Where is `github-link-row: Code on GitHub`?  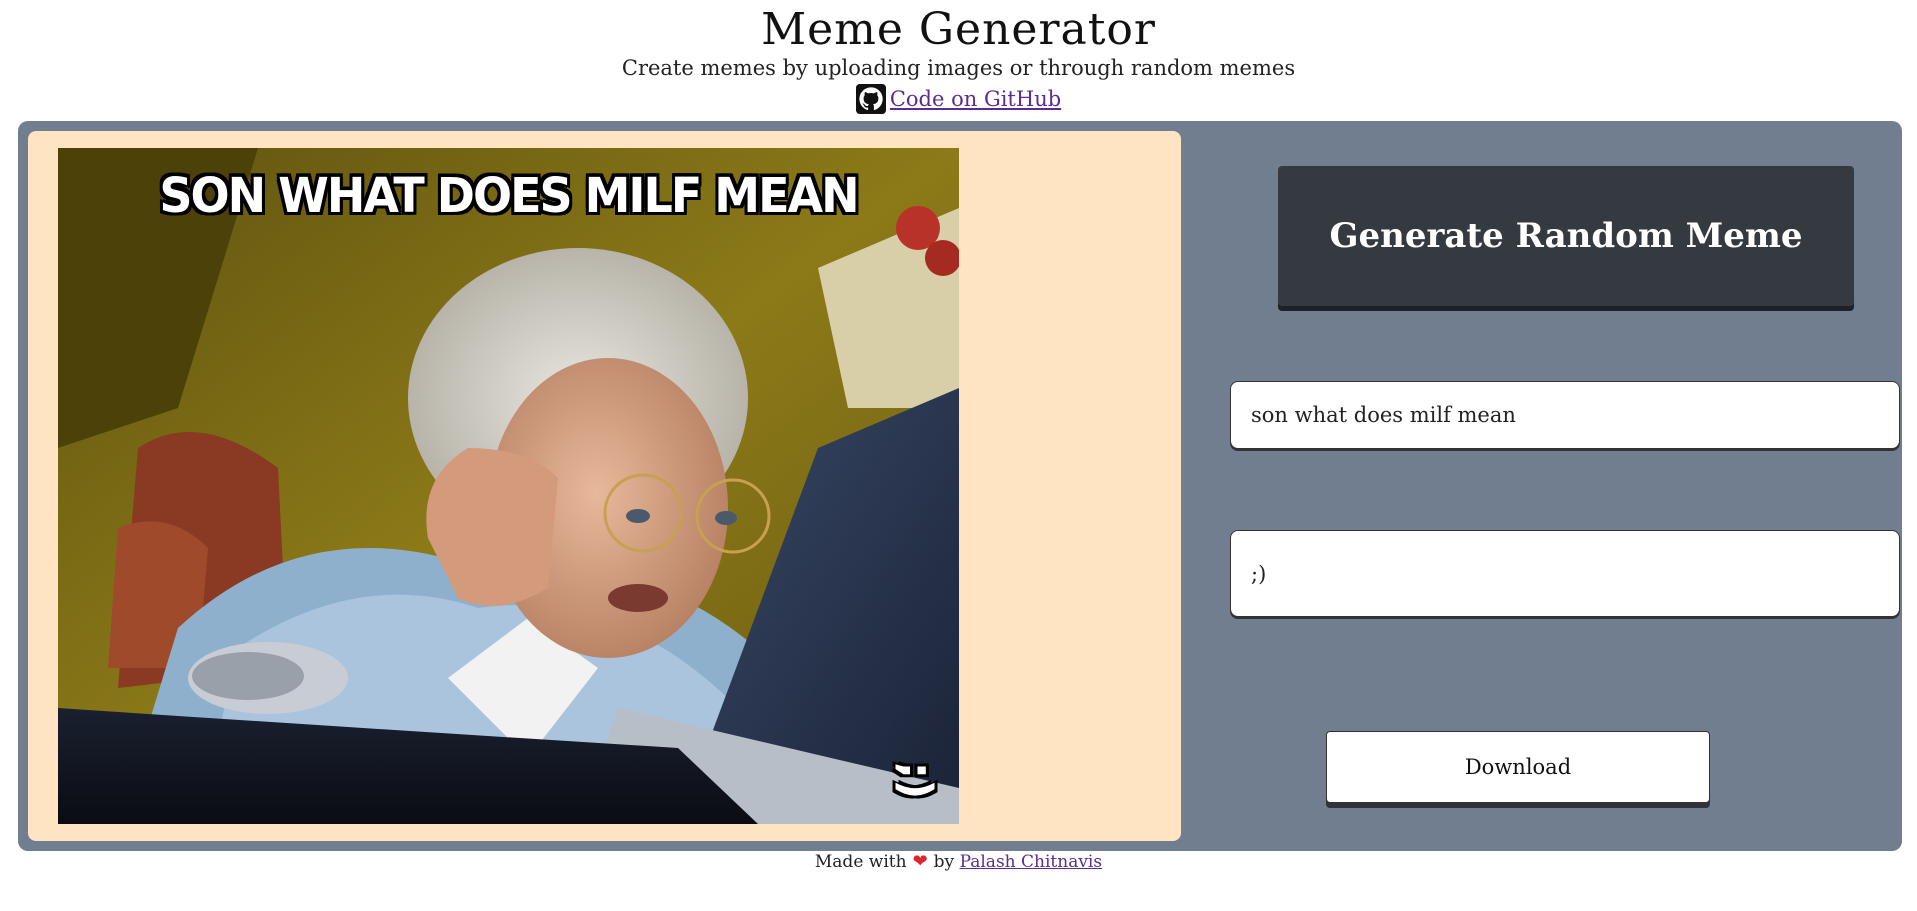
github-link-row: Code on GitHub is located at coordinates (958, 99).